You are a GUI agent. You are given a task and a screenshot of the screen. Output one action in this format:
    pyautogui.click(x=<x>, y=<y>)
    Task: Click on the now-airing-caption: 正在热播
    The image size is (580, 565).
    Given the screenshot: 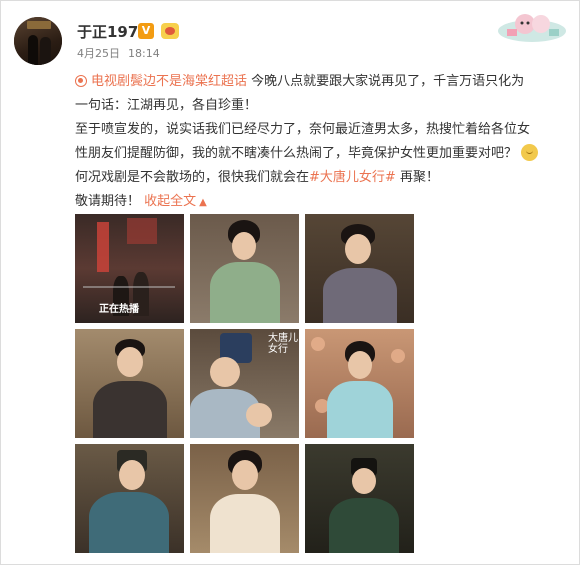 What is the action you would take?
    pyautogui.click(x=119, y=309)
    